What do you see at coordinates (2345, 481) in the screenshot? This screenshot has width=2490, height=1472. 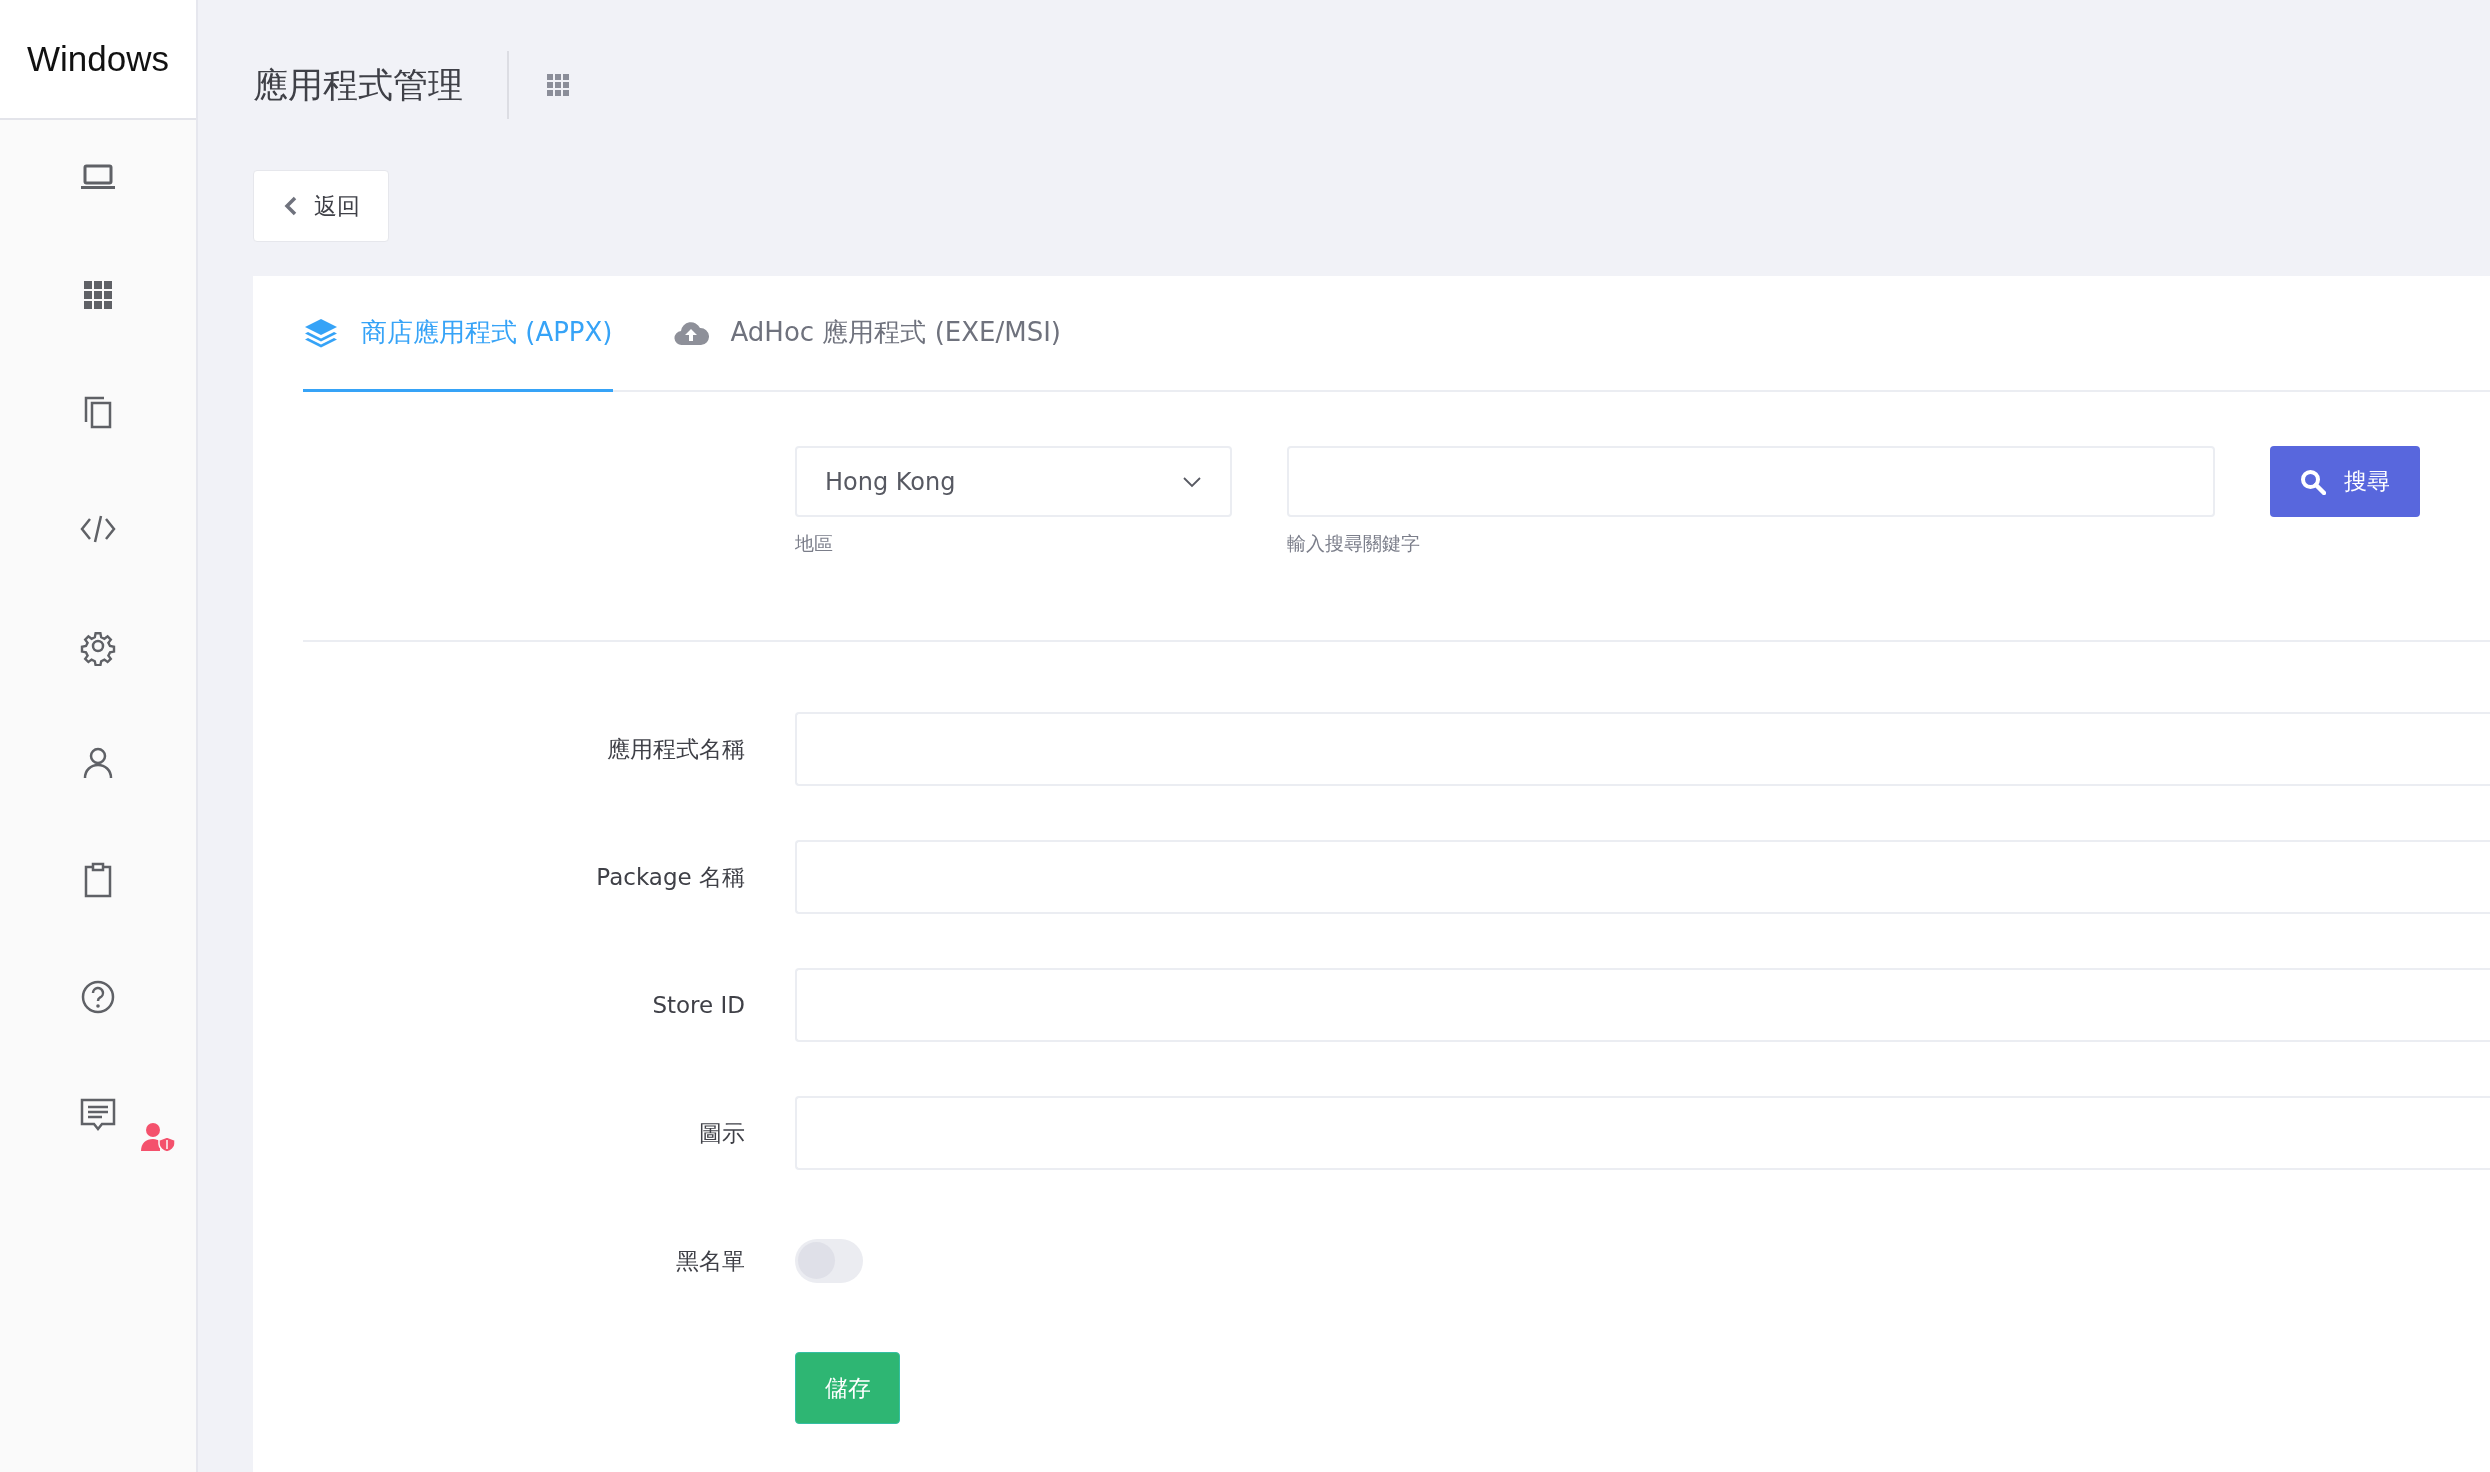 I see `search-button: 搜尋` at bounding box center [2345, 481].